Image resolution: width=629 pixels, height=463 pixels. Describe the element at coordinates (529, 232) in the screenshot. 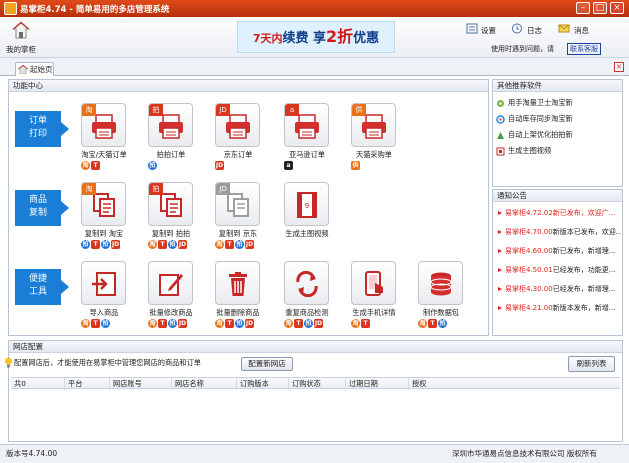

I see `notice-version: 易掌柜4.70.00` at that location.